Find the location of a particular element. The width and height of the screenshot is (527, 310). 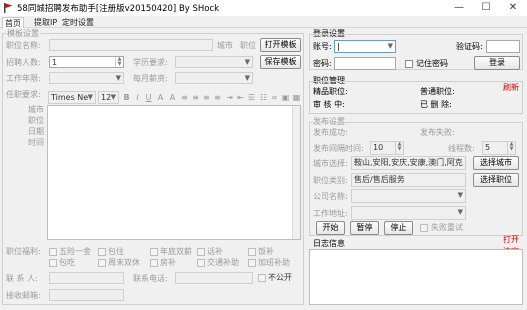

remember-checkbox is located at coordinates (409, 64).